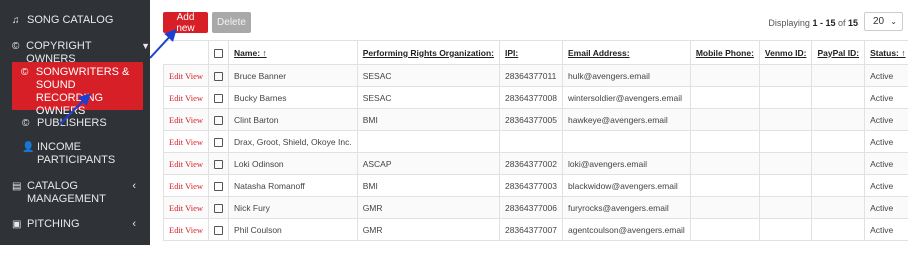  What do you see at coordinates (72, 123) in the screenshot?
I see `sidebar-item-label: PUBLISHERS` at bounding box center [72, 123].